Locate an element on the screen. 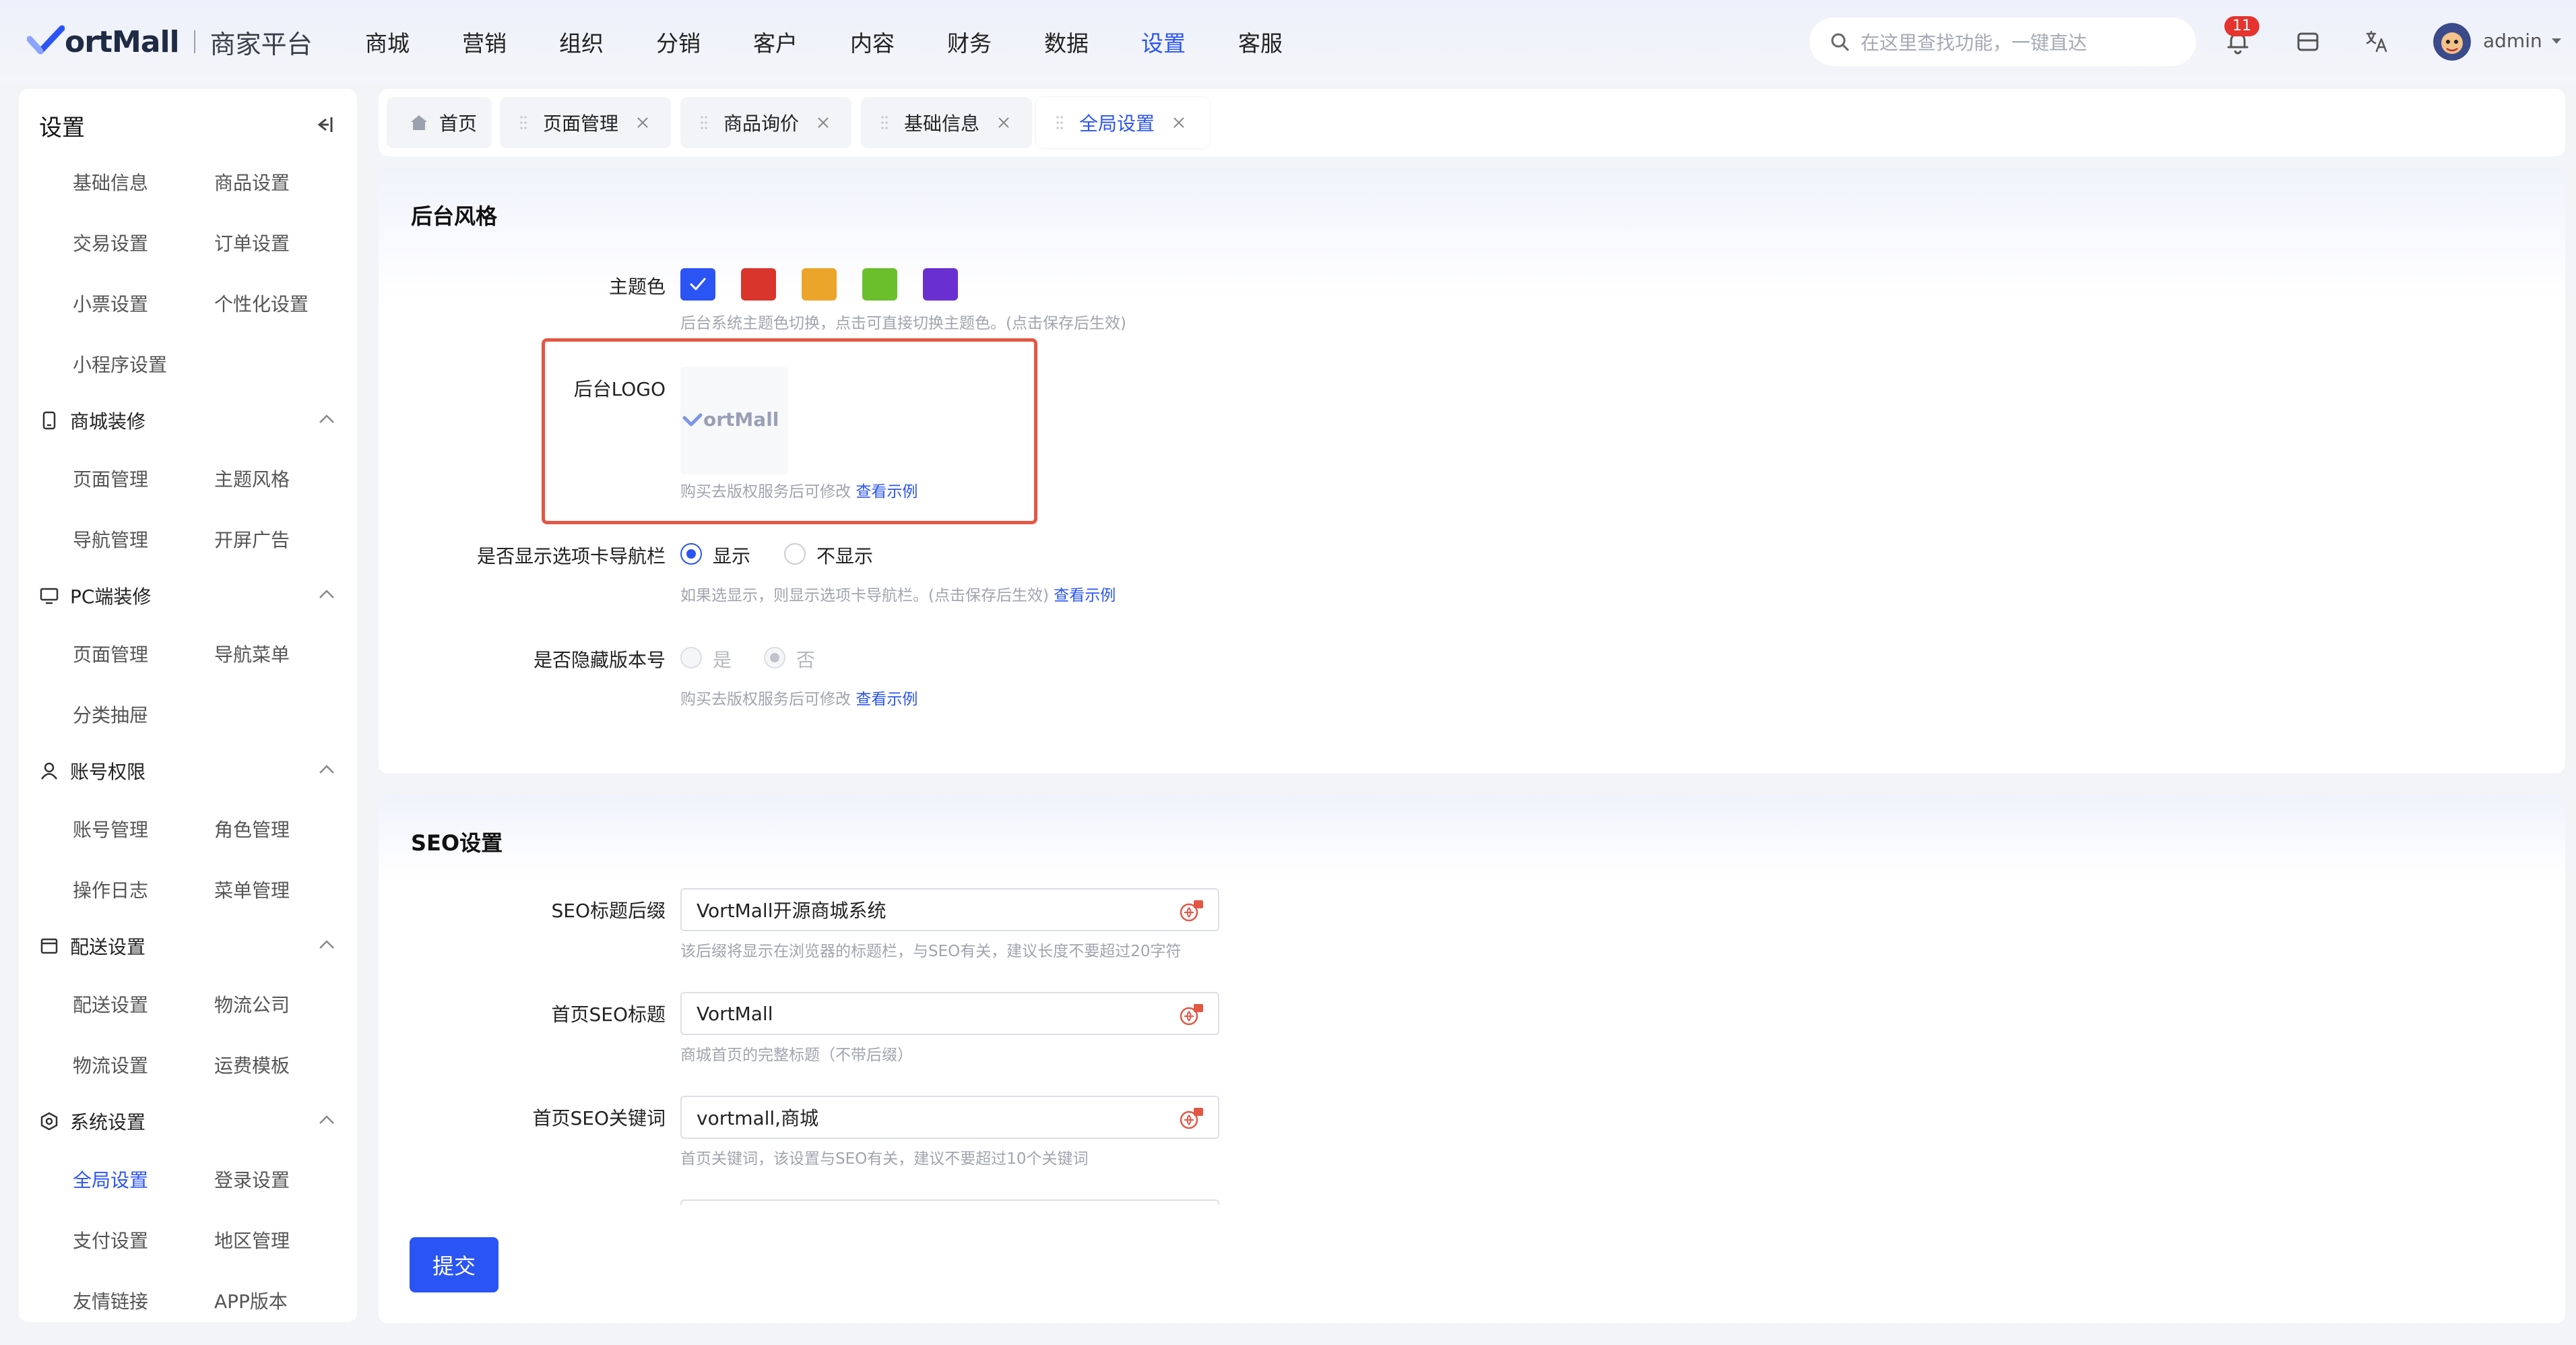 The width and height of the screenshot is (2576, 1345). sidebar-item-payment-settings: 支付设置 is located at coordinates (111, 1239).